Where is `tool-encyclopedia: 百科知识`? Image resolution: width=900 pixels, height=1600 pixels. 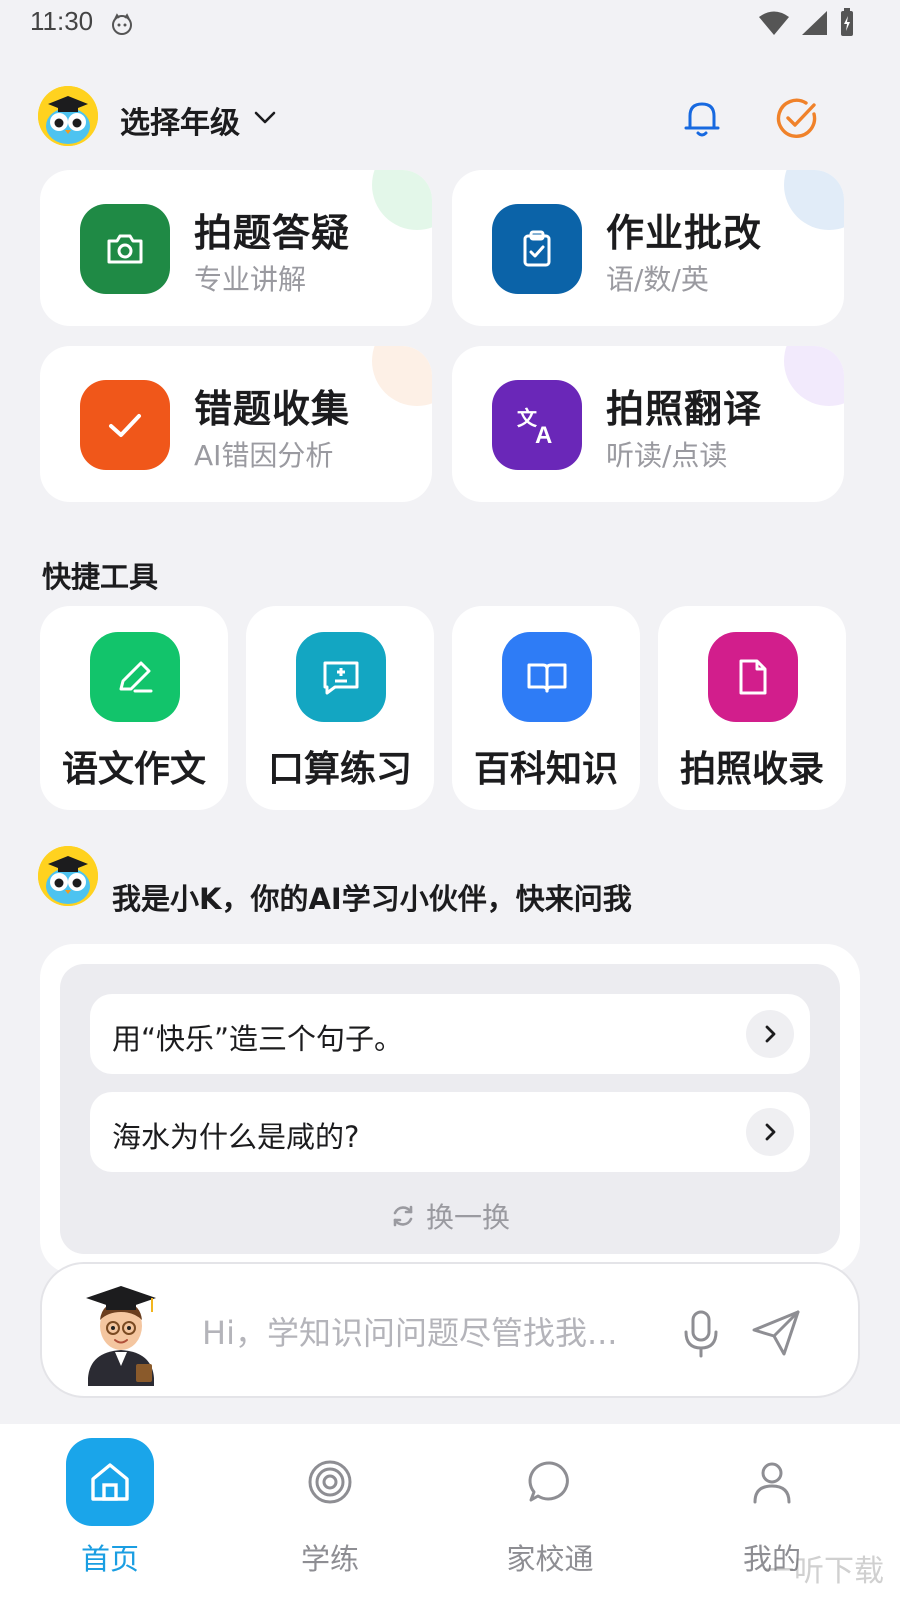 tool-encyclopedia: 百科知识 is located at coordinates (546, 708).